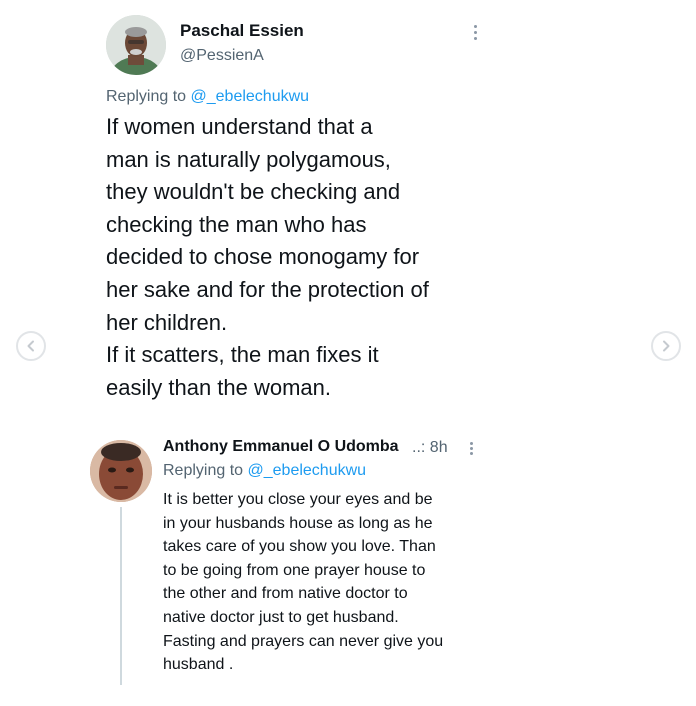 The height and width of the screenshot is (706, 696). Describe the element at coordinates (222, 56) in the screenshot. I see `author-handle: @PessienA` at that location.